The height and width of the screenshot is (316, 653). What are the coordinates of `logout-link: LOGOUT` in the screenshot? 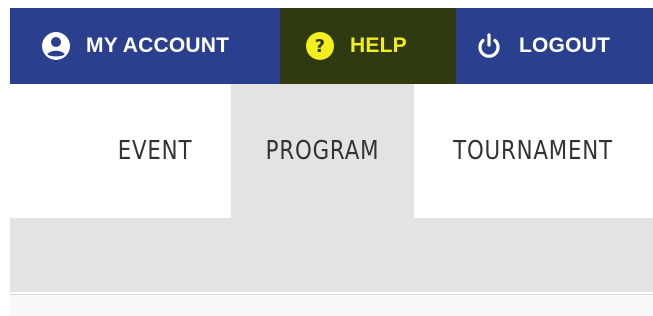 It's located at (541, 46).